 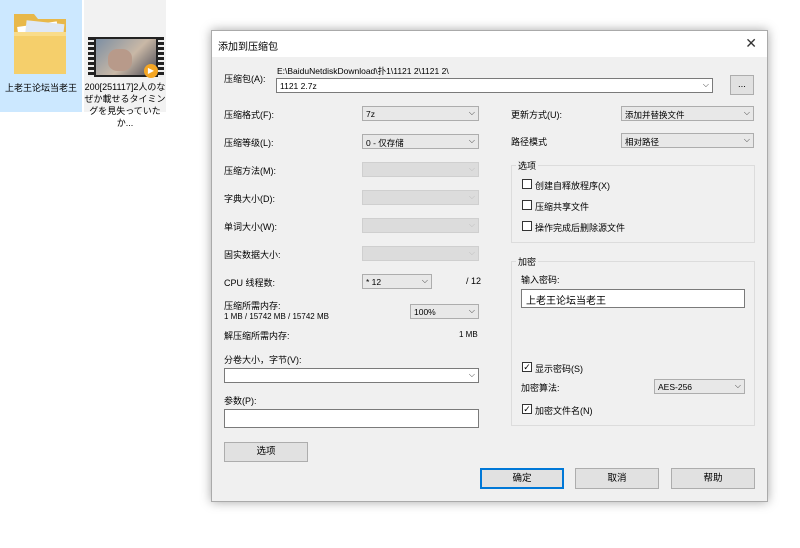 What do you see at coordinates (474, 281) in the screenshot?
I see `cpu-max: / 12` at bounding box center [474, 281].